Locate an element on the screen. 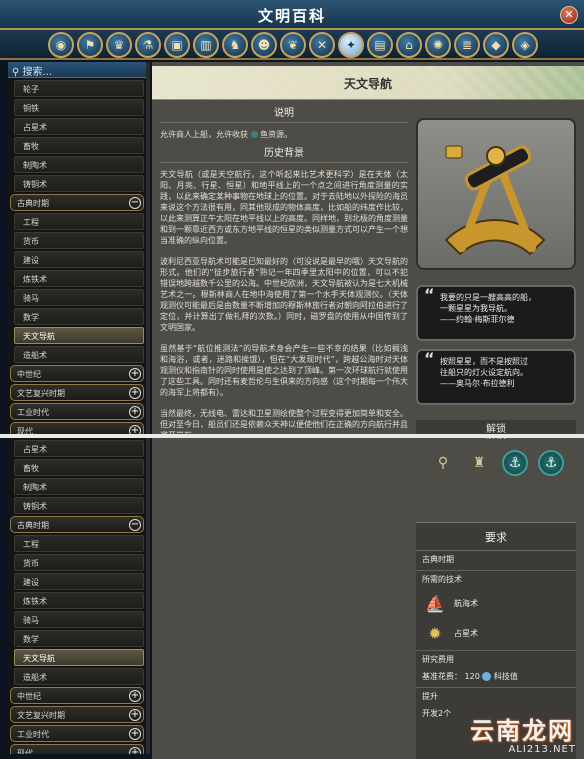  sidebar-tech-item: 铜铁 is located at coordinates (79, 107).